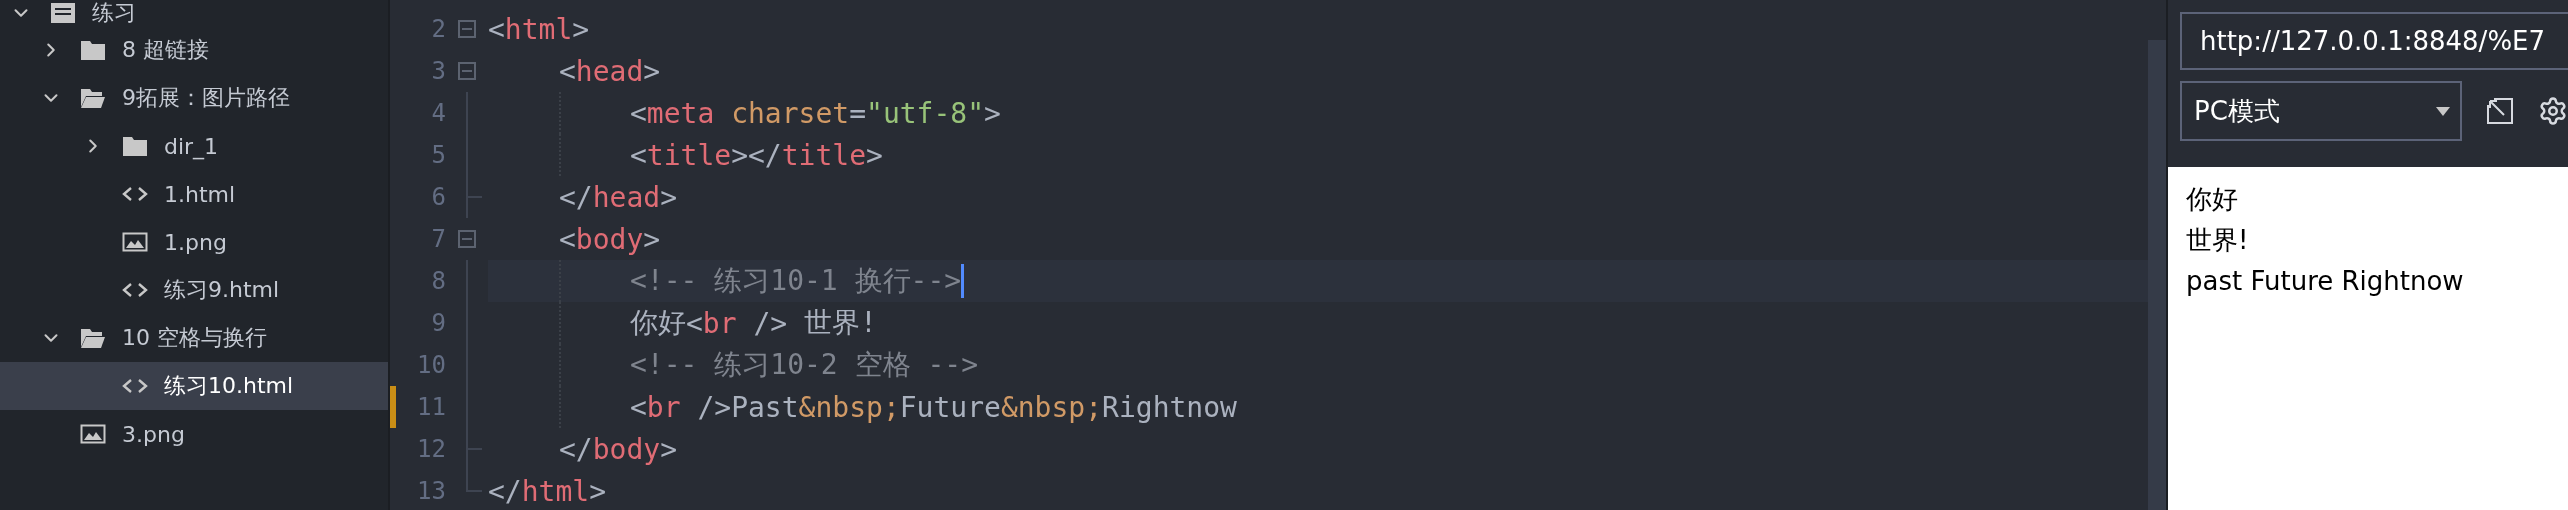 This screenshot has height=510, width=2568. Describe the element at coordinates (765, 407) in the screenshot. I see `code-token: Past` at that location.